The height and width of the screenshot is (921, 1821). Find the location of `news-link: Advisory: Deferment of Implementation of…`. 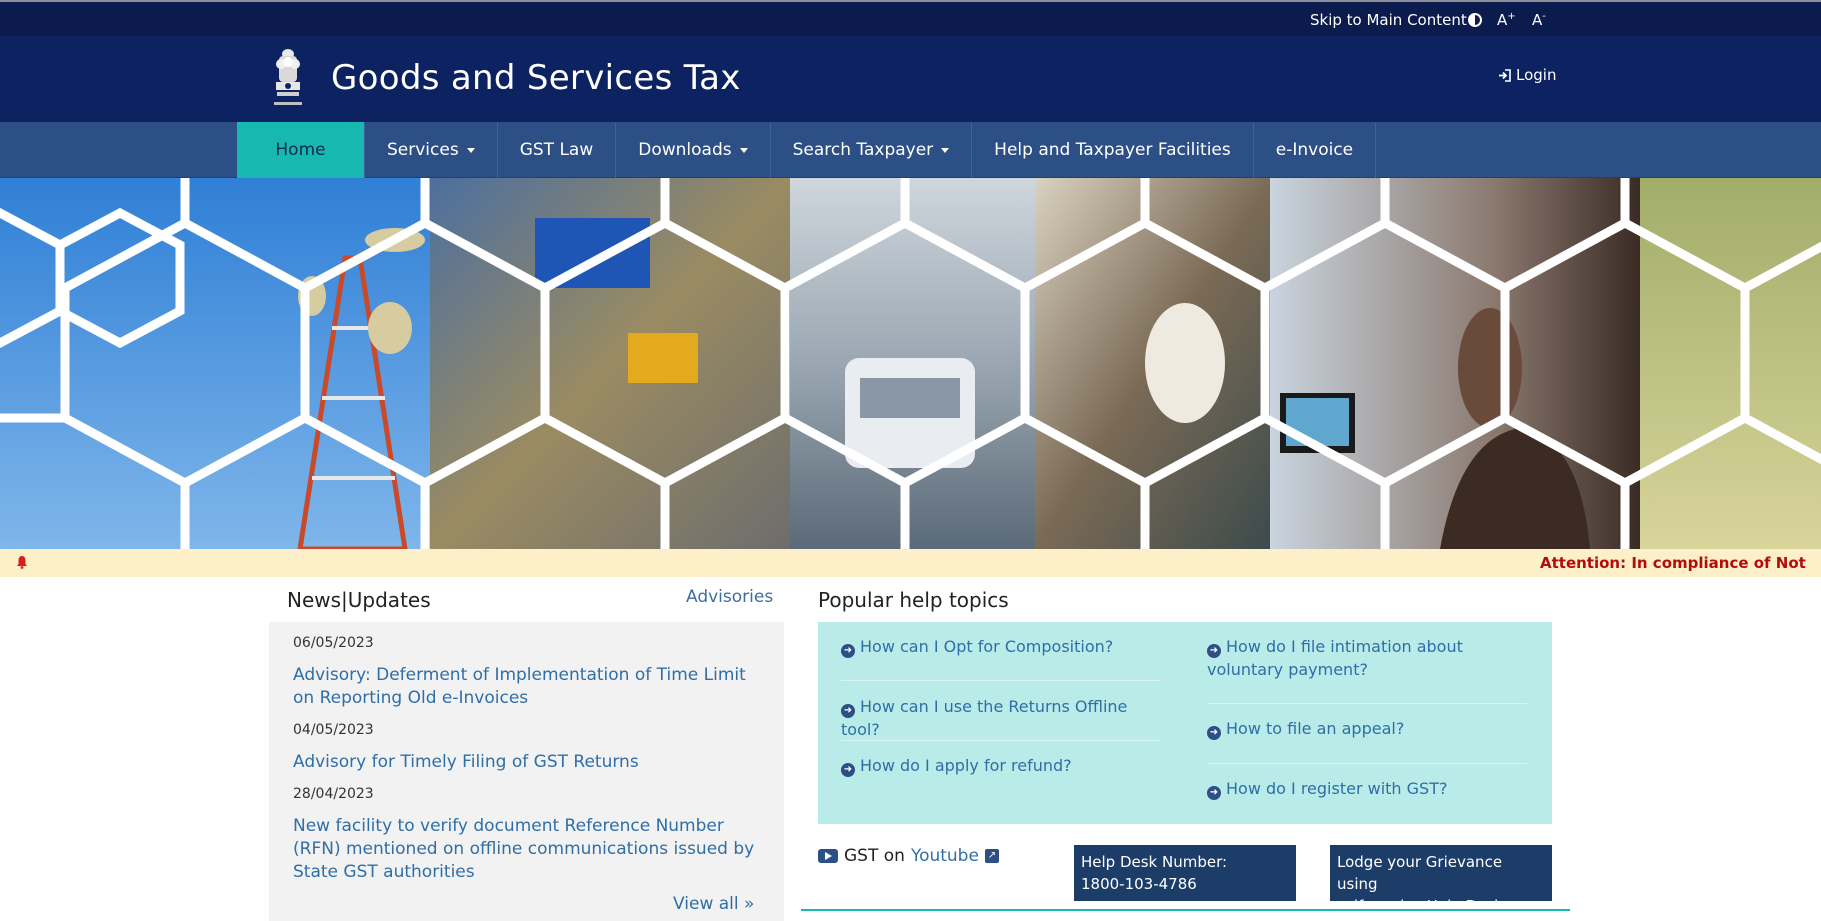

news-link: Advisory: Deferment of Implementation of… is located at coordinates (528, 687).